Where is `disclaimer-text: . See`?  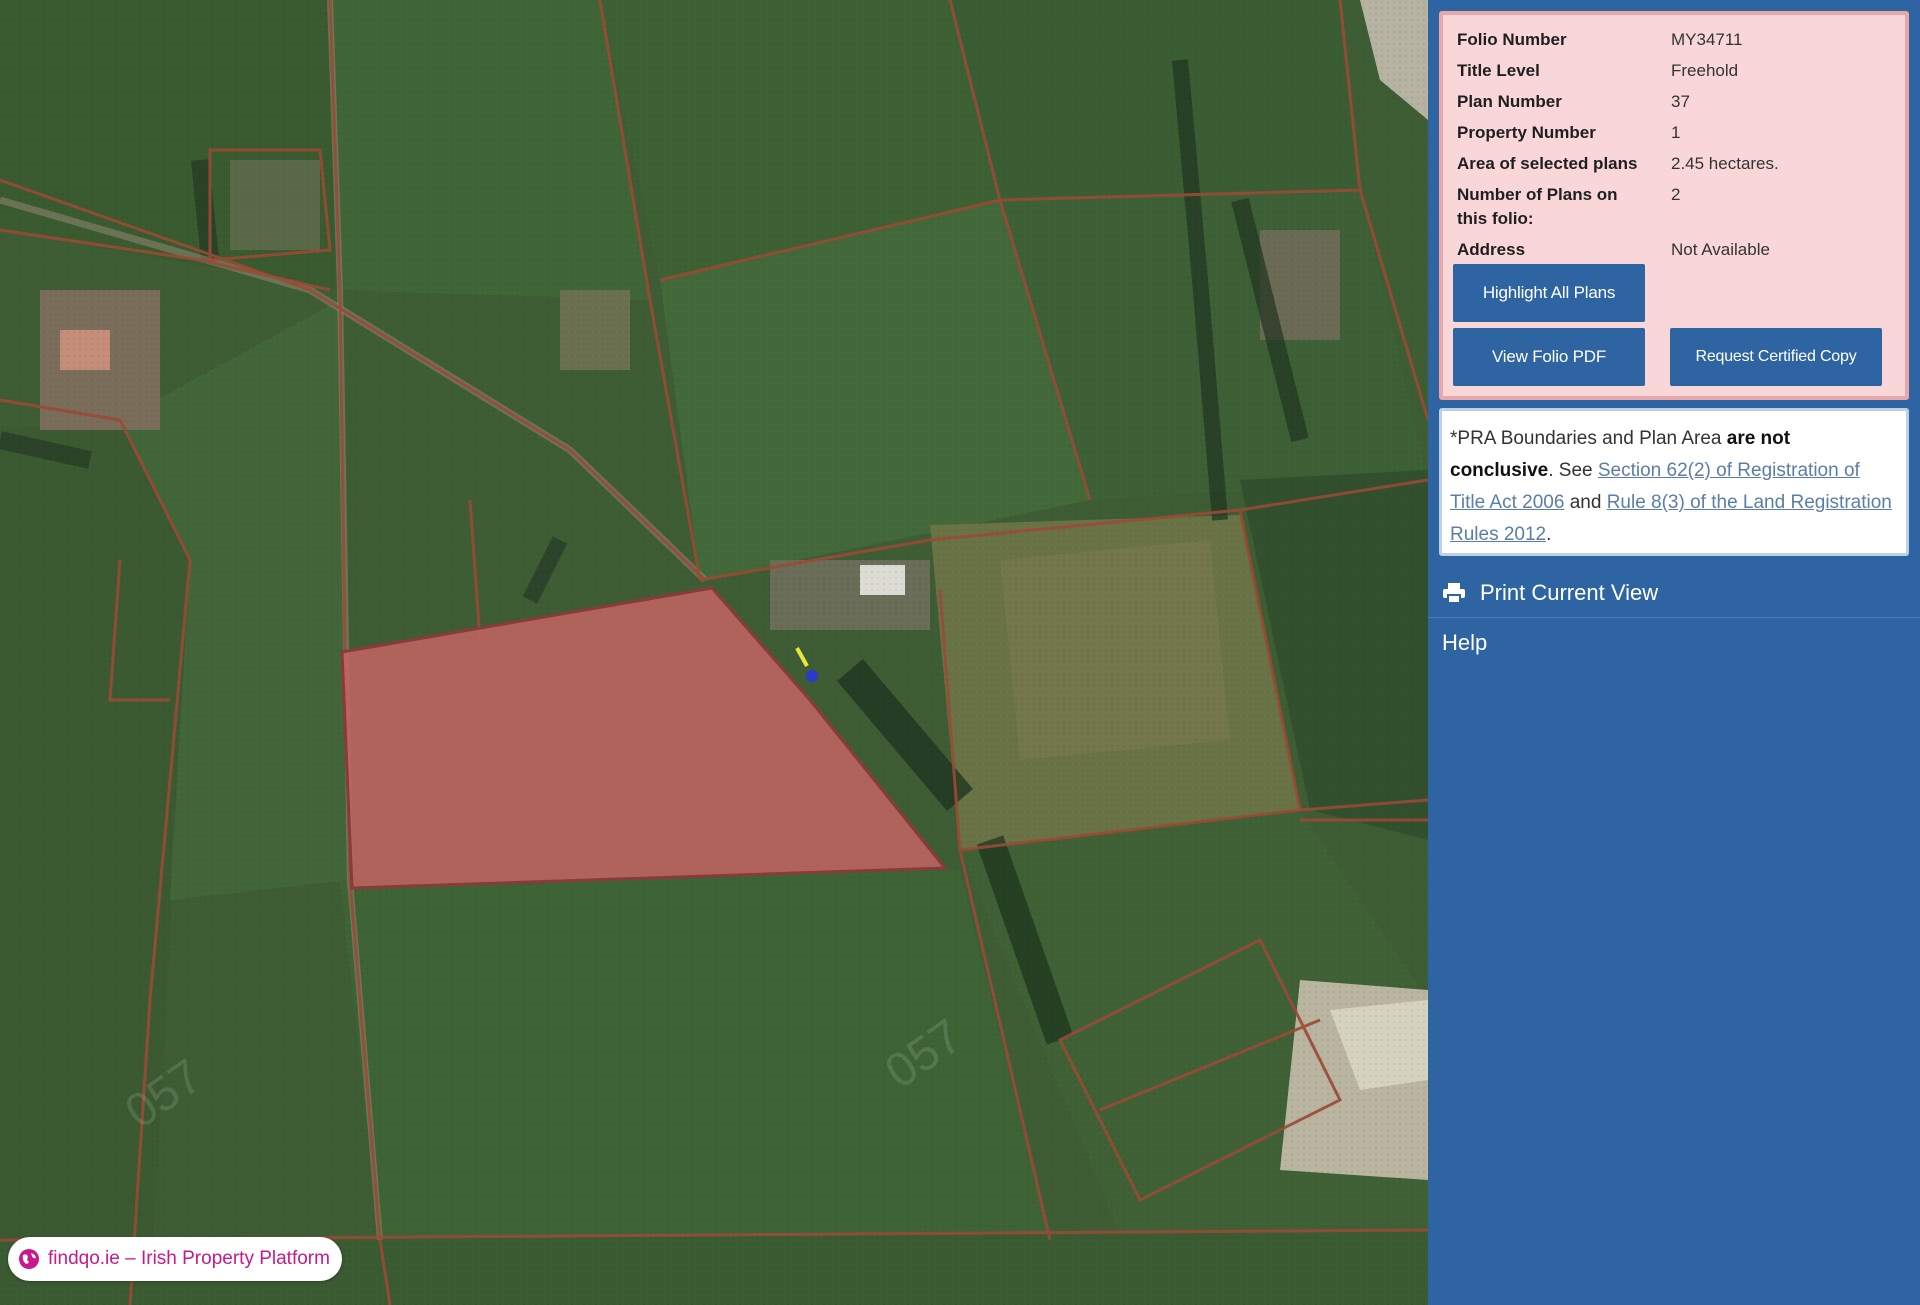 disclaimer-text: . See is located at coordinates (1570, 470).